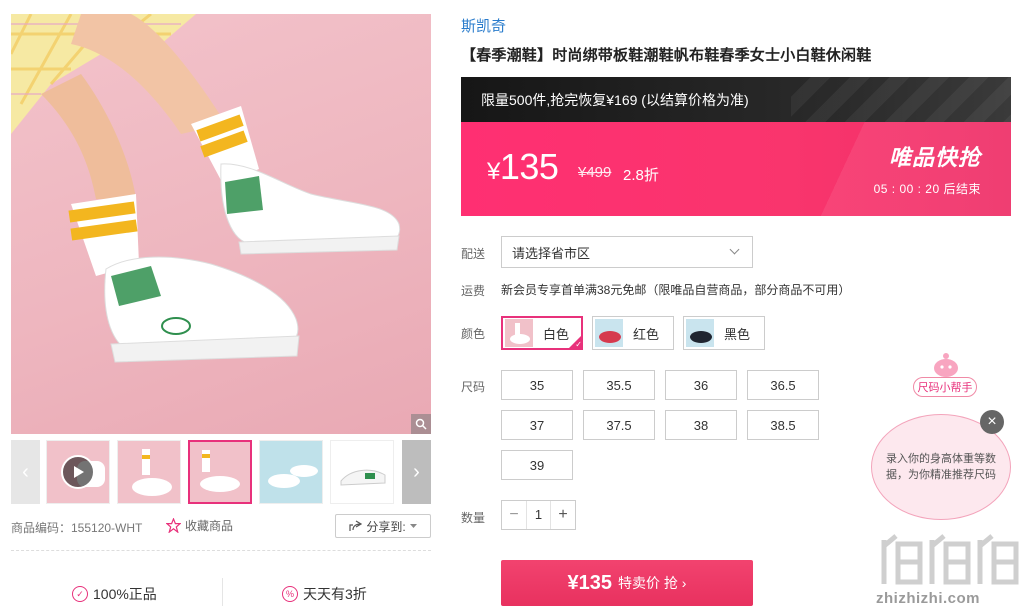 The height and width of the screenshot is (614, 1031). Describe the element at coordinates (615, 99) in the screenshot. I see `promo-limit-text: 限量500件,抢完恢复¥169 (以结算价格为准)` at that location.